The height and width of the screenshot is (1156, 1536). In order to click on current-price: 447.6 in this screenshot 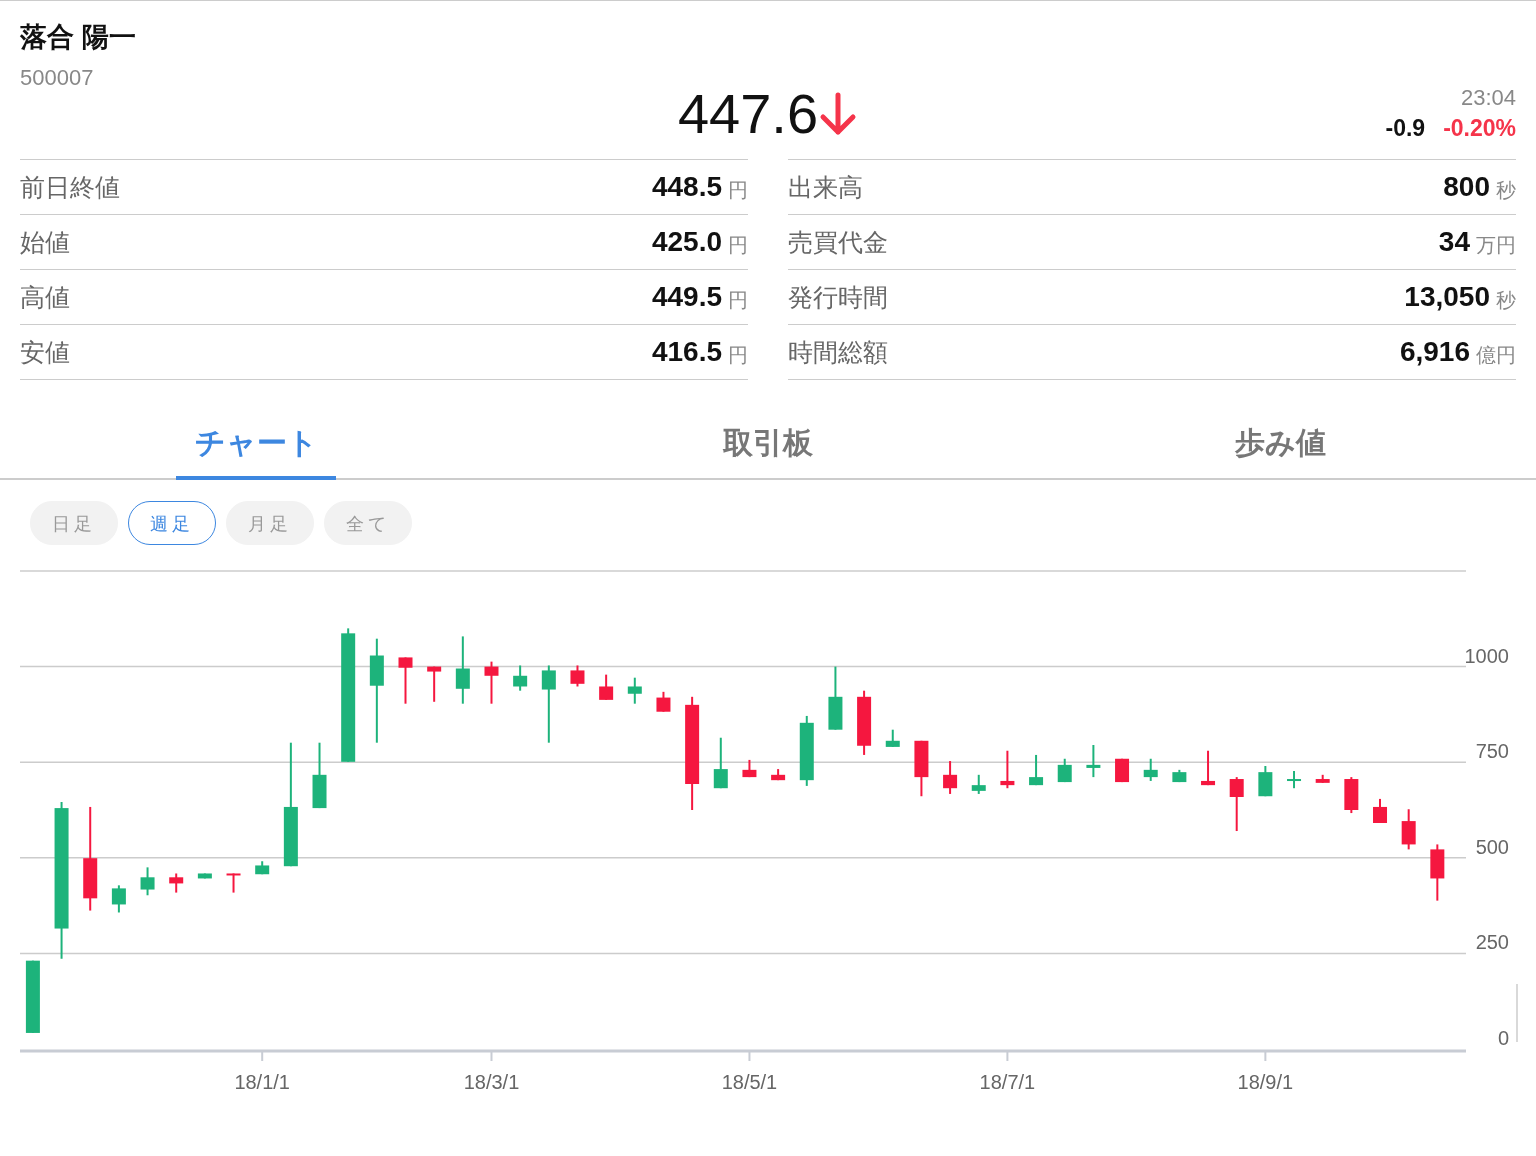, I will do `click(748, 113)`.